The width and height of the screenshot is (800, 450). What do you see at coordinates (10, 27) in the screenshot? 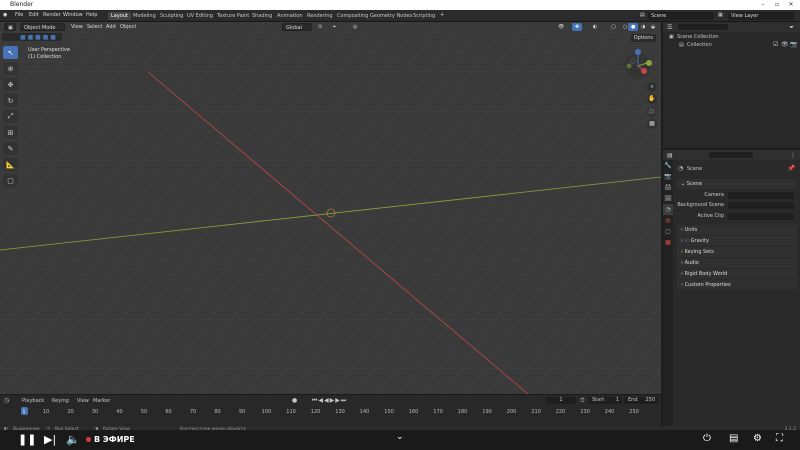
I see `editor-type-icon: ▣` at bounding box center [10, 27].